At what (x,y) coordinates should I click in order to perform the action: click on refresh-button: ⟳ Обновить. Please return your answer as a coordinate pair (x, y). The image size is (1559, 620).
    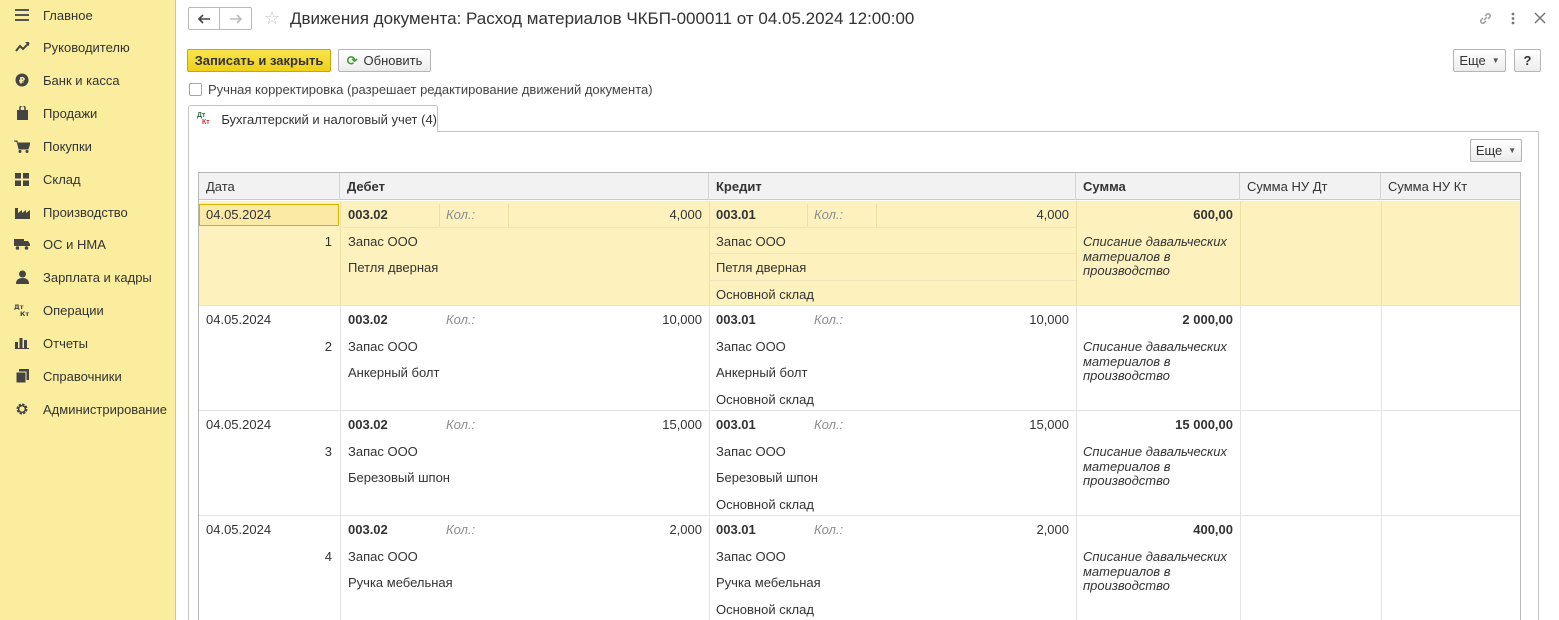
    Looking at the image, I should click on (384, 60).